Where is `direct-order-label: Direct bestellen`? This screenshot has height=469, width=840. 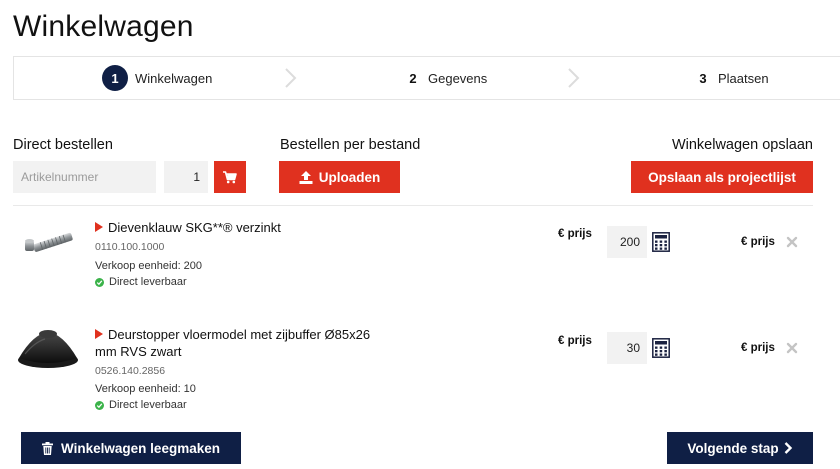 direct-order-label: Direct bestellen is located at coordinates (63, 145).